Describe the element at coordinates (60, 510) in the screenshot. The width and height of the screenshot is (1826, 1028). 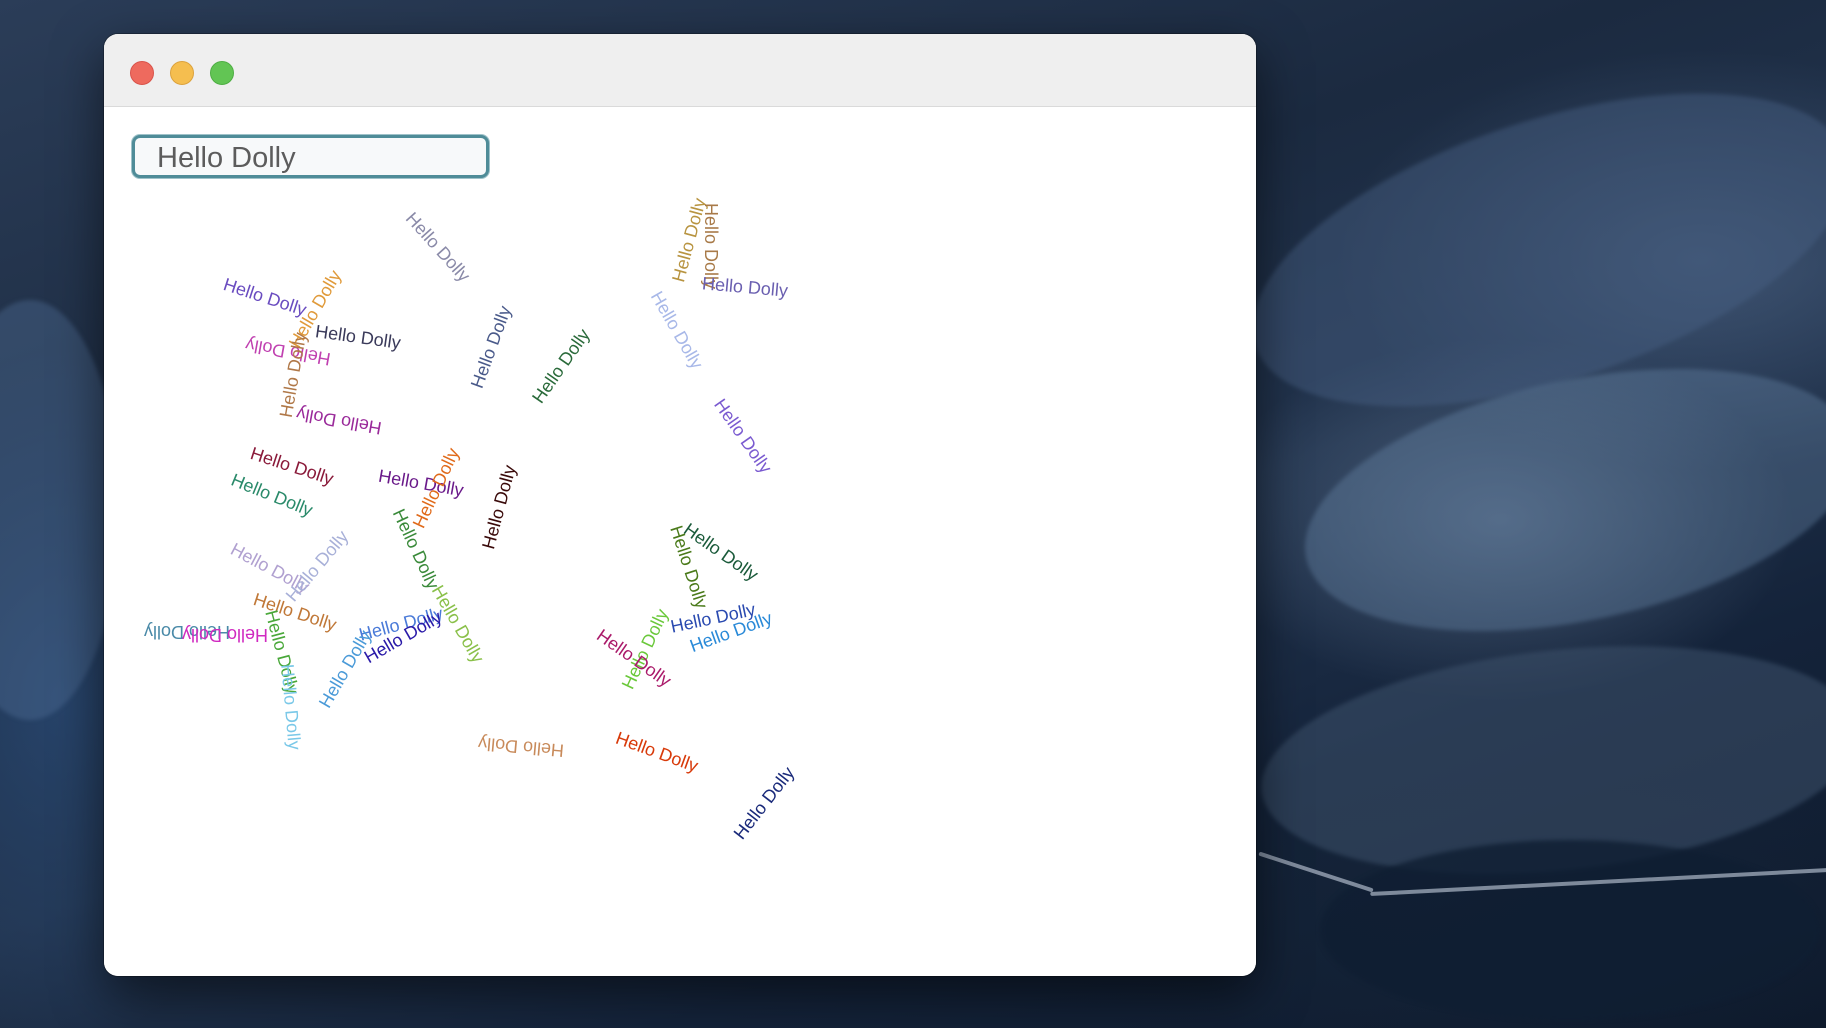
I see `mountain-ridge` at that location.